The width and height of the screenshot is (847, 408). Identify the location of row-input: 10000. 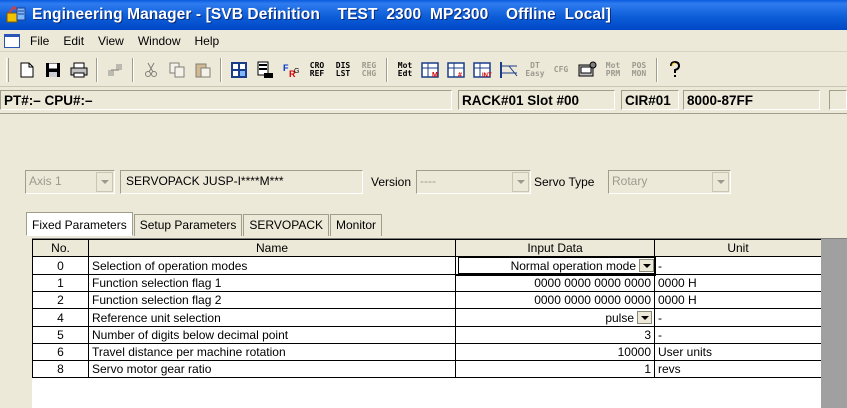
(555, 352).